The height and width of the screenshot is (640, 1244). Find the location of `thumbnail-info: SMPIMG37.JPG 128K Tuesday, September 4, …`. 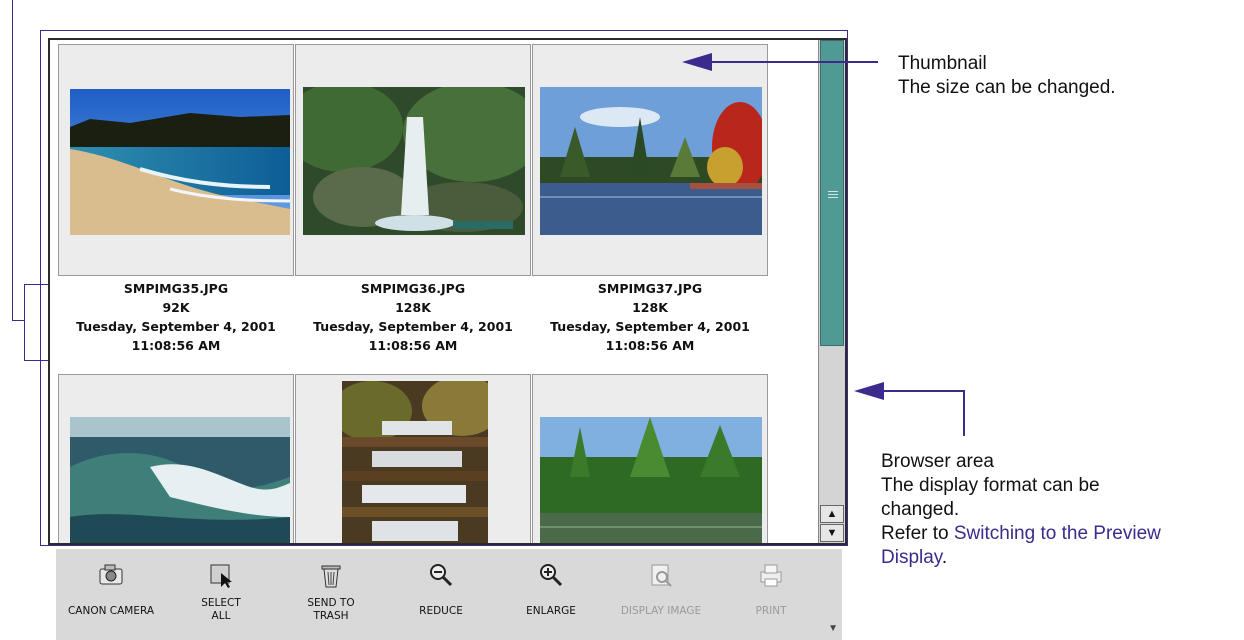

thumbnail-info: SMPIMG37.JPG 128K Tuesday, September 4, … is located at coordinates (650, 317).